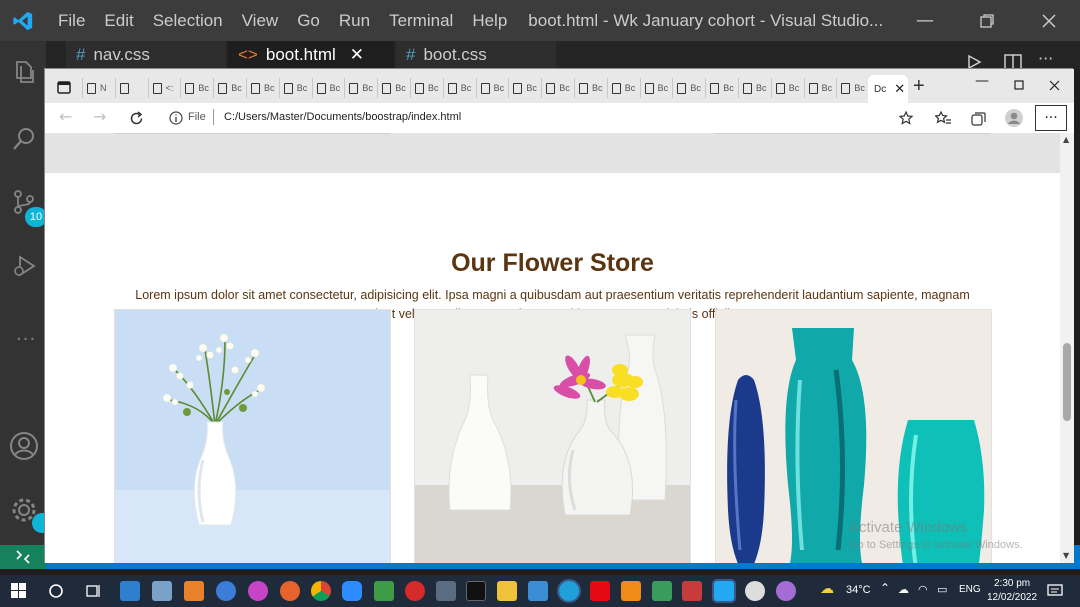 The height and width of the screenshot is (607, 1080). Describe the element at coordinates (64, 87) in the screenshot. I see `tab-actions-icon` at that location.